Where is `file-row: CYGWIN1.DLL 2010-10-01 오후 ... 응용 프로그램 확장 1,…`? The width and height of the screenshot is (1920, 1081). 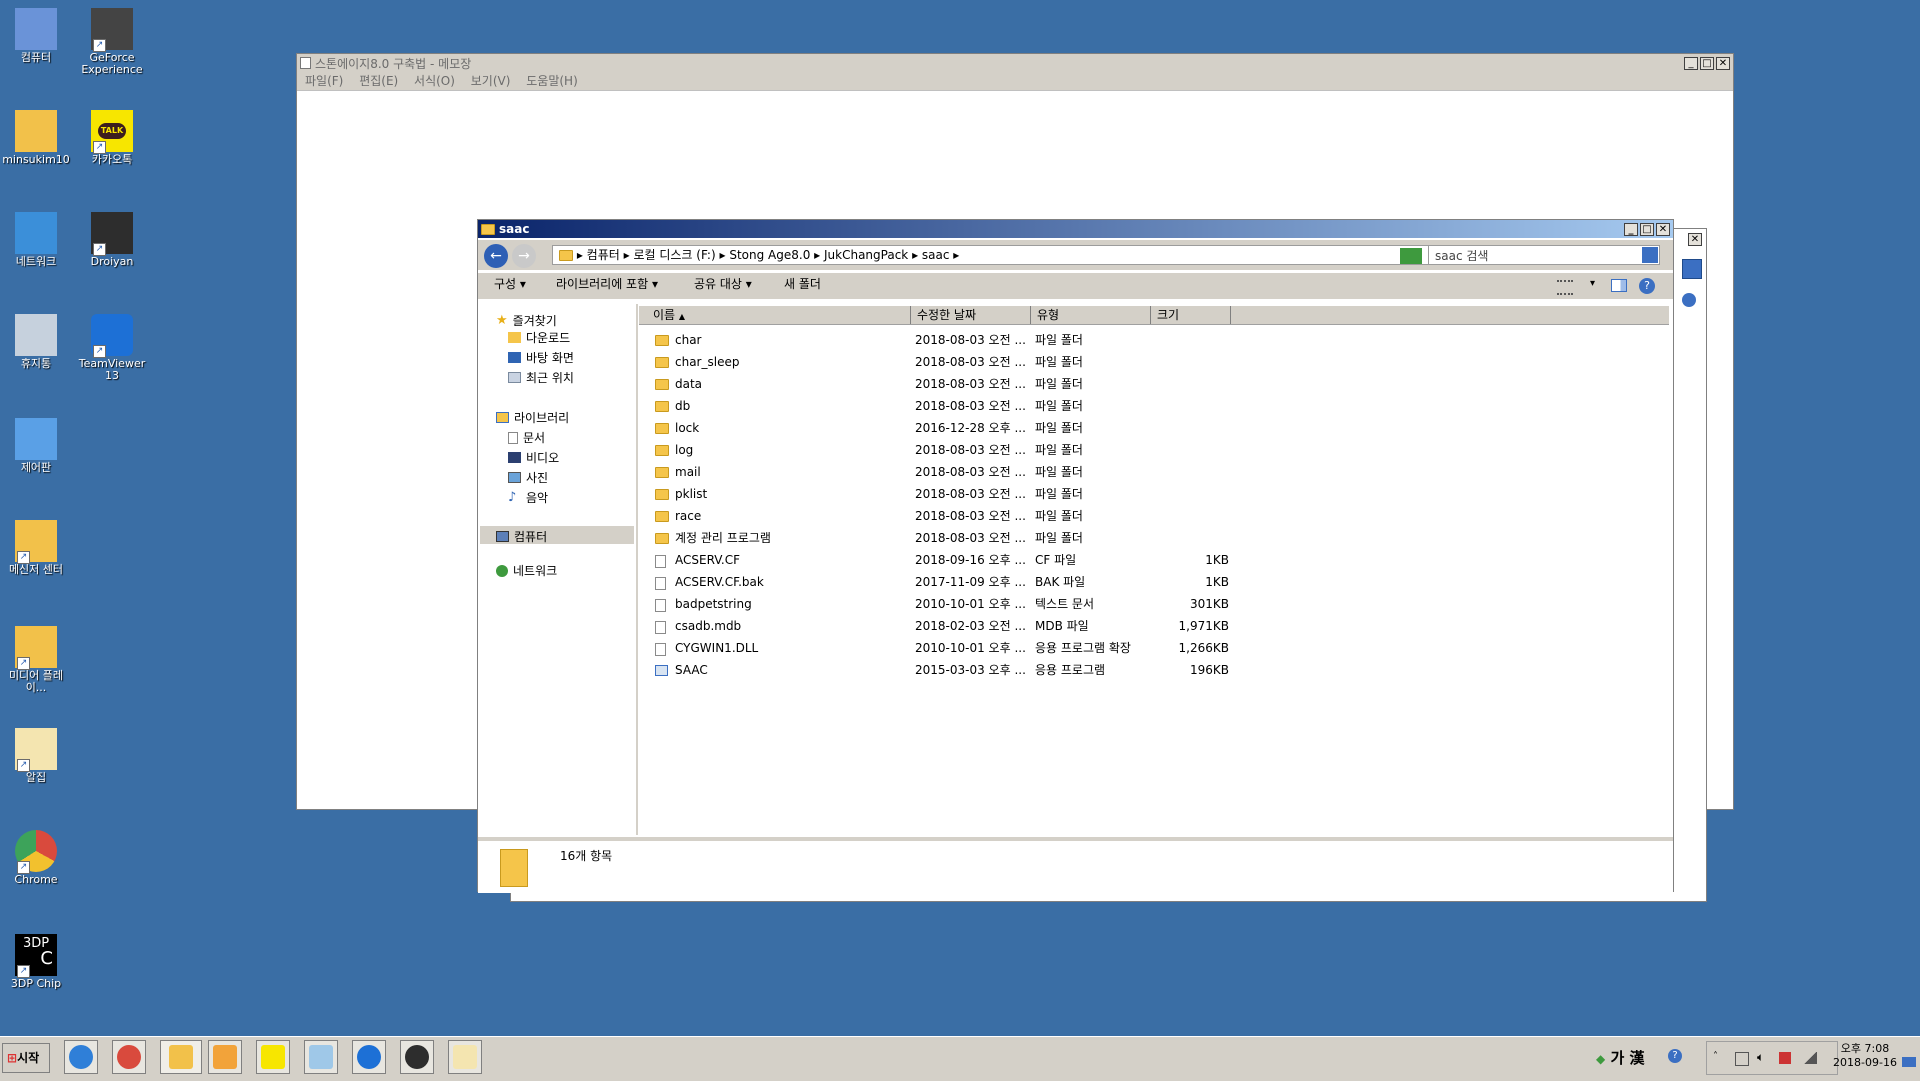 file-row: CYGWIN1.DLL 2010-10-01 오후 ... 응용 프로그램 확장 1,… is located at coordinates (1154, 648).